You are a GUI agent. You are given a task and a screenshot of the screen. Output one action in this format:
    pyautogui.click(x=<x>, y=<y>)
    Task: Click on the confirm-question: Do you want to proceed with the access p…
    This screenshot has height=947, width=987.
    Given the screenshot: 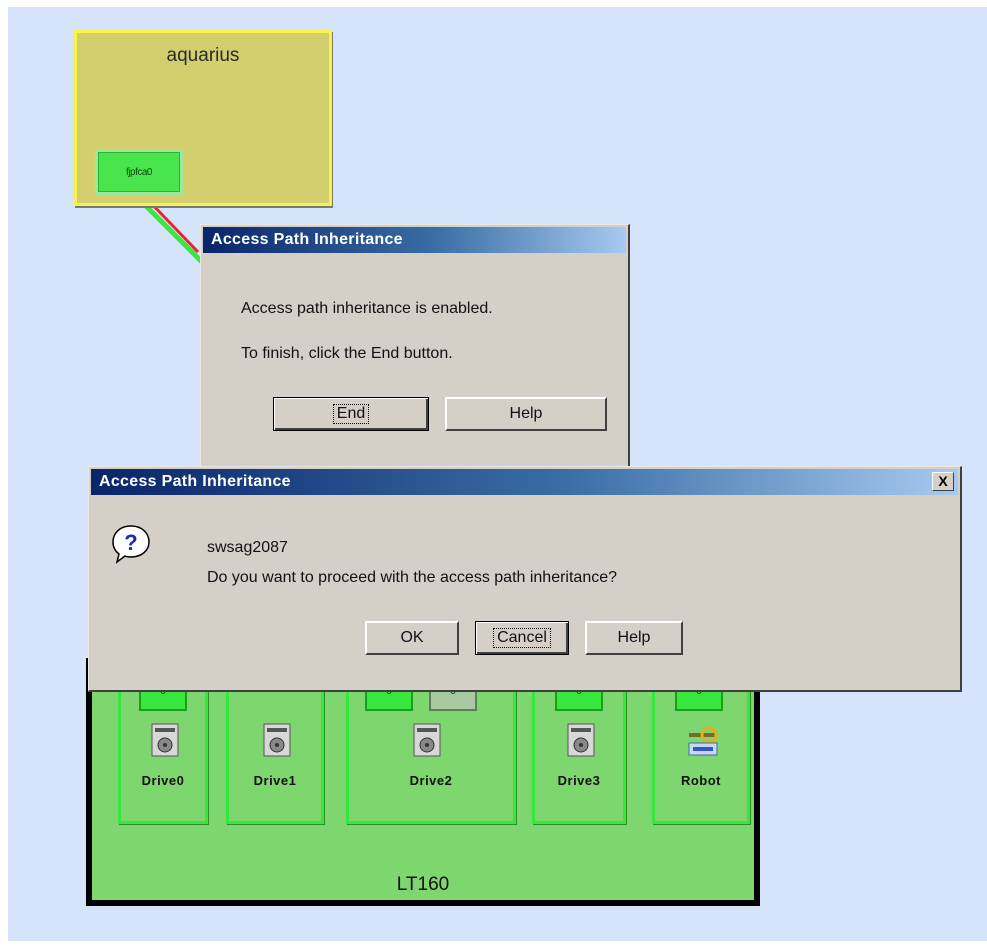 What is the action you would take?
    pyautogui.click(x=412, y=577)
    